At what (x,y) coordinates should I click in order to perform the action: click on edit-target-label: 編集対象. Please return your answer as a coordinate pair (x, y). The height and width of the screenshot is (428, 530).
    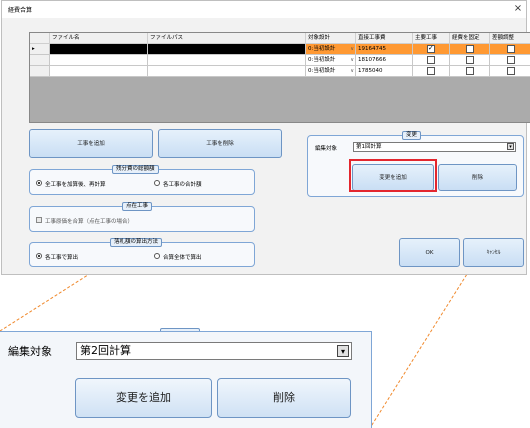
    Looking at the image, I should click on (326, 149).